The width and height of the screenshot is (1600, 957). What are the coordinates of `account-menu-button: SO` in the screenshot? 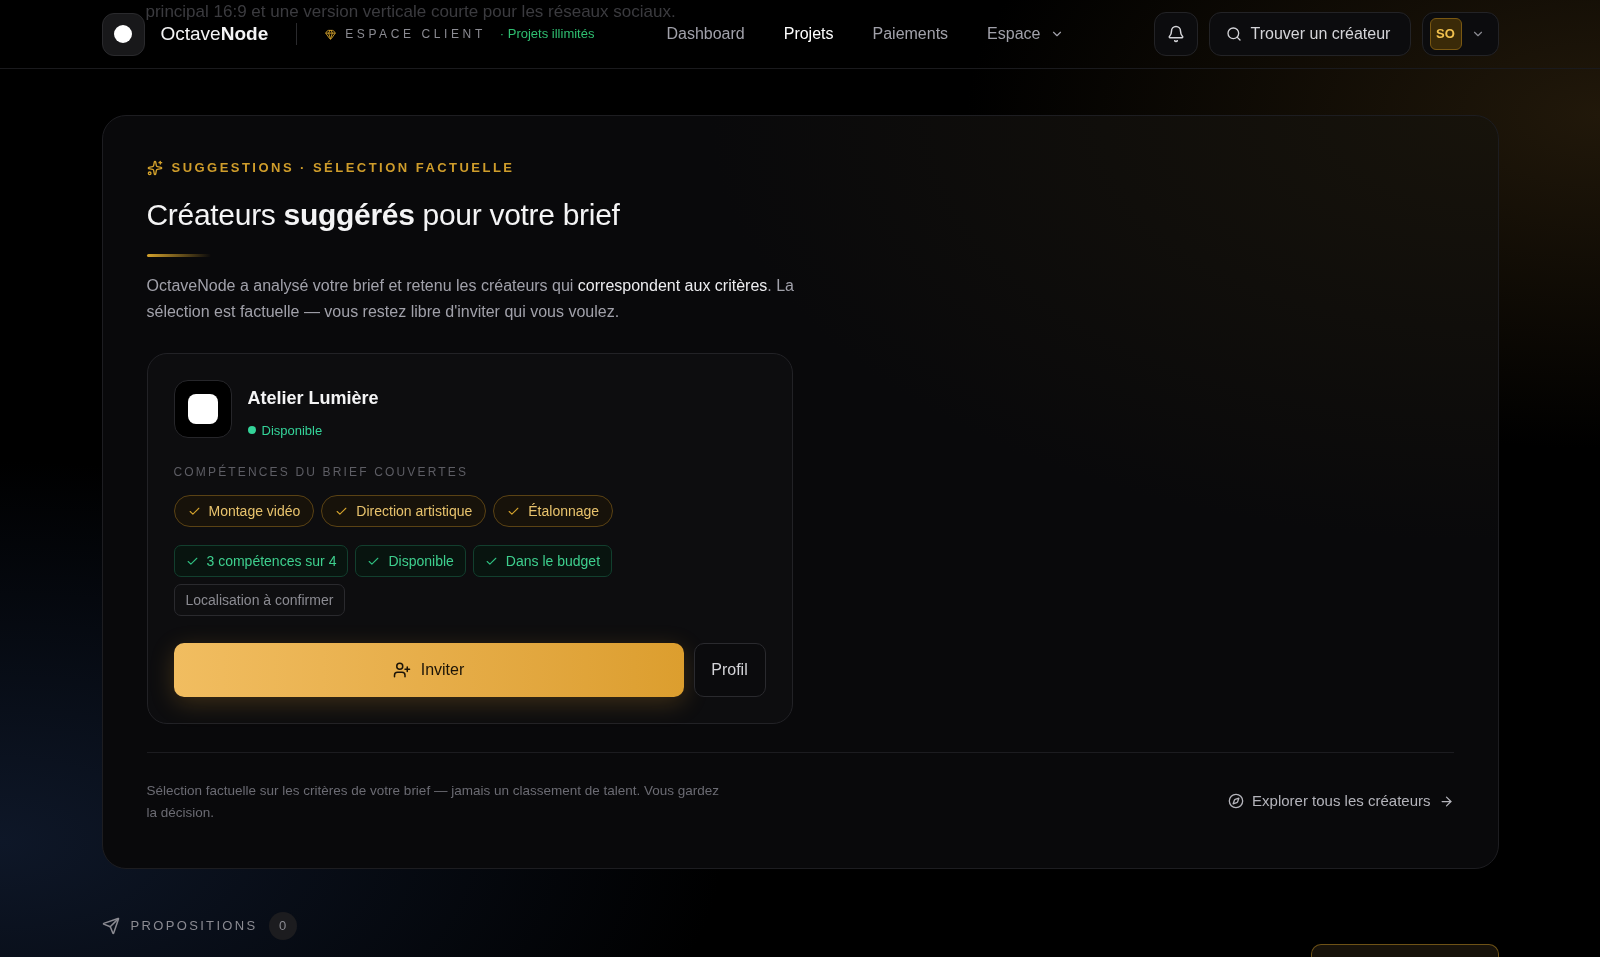 It's located at (1460, 34).